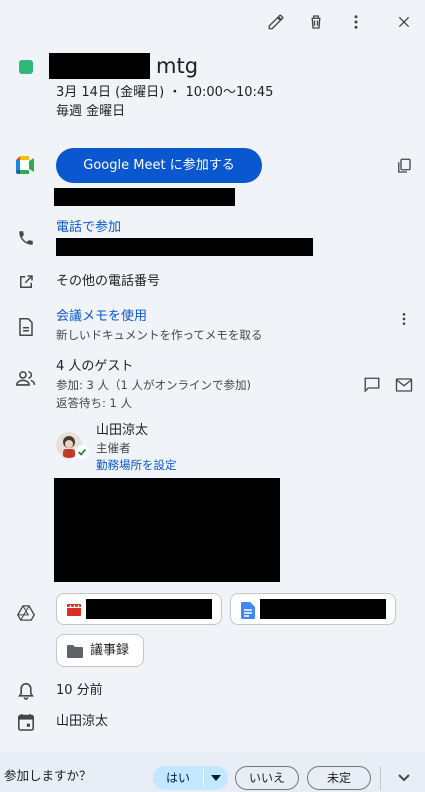  What do you see at coordinates (95, 366) in the screenshot?
I see `guest-count: 4 人のゲスト` at bounding box center [95, 366].